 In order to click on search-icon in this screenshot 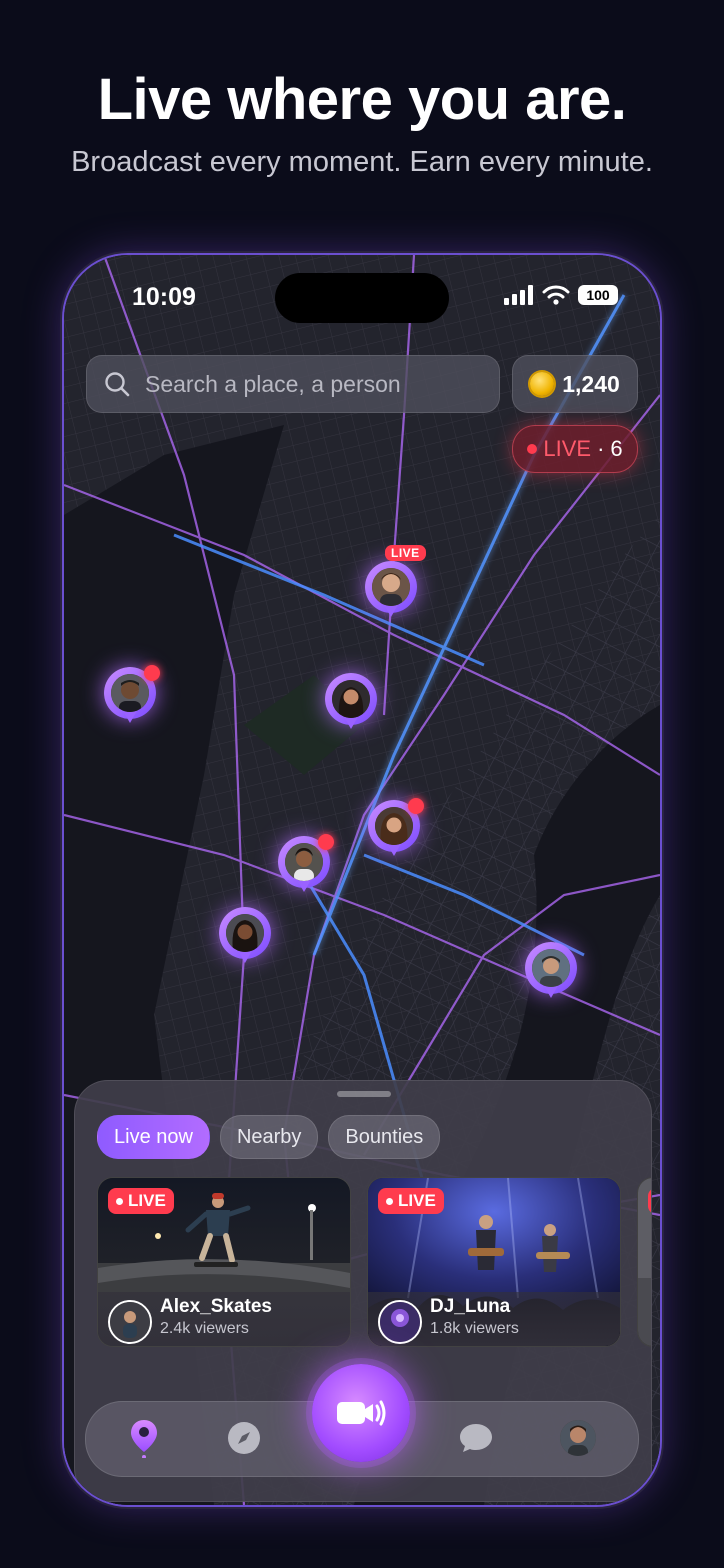, I will do `click(117, 384)`.